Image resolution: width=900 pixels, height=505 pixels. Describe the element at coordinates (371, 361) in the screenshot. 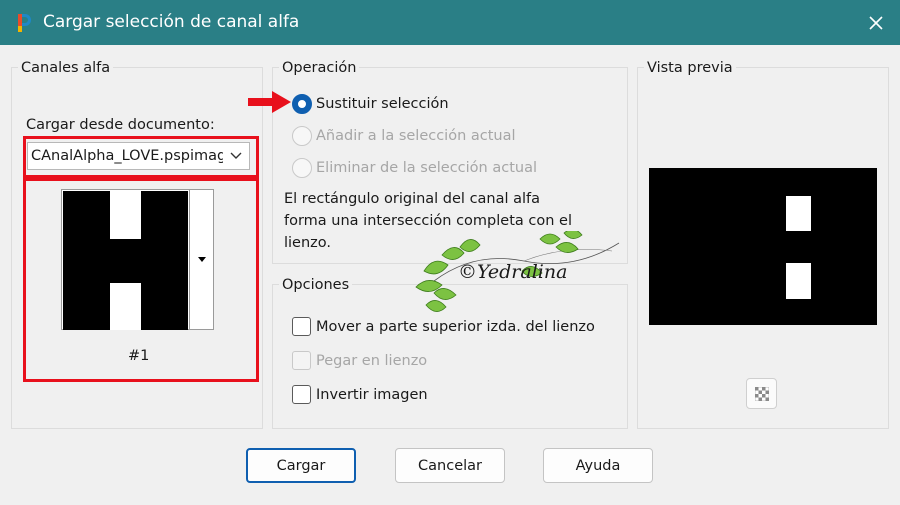

I see `checkbox-paste-canvas-label: Pegar en lienzo` at that location.